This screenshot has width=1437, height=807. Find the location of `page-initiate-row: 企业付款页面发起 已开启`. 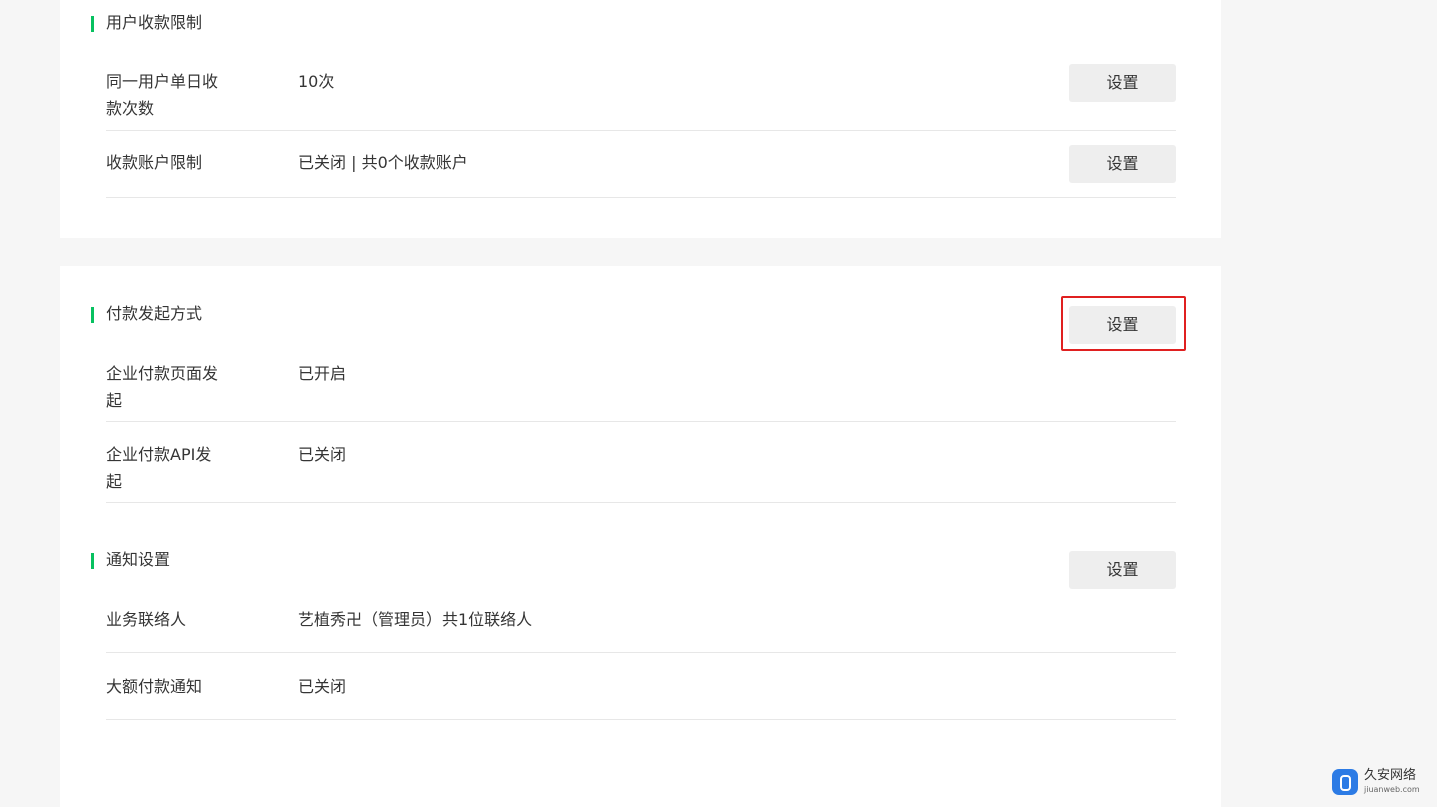

page-initiate-row: 企业付款页面发起 已开启 is located at coordinates (641, 391).